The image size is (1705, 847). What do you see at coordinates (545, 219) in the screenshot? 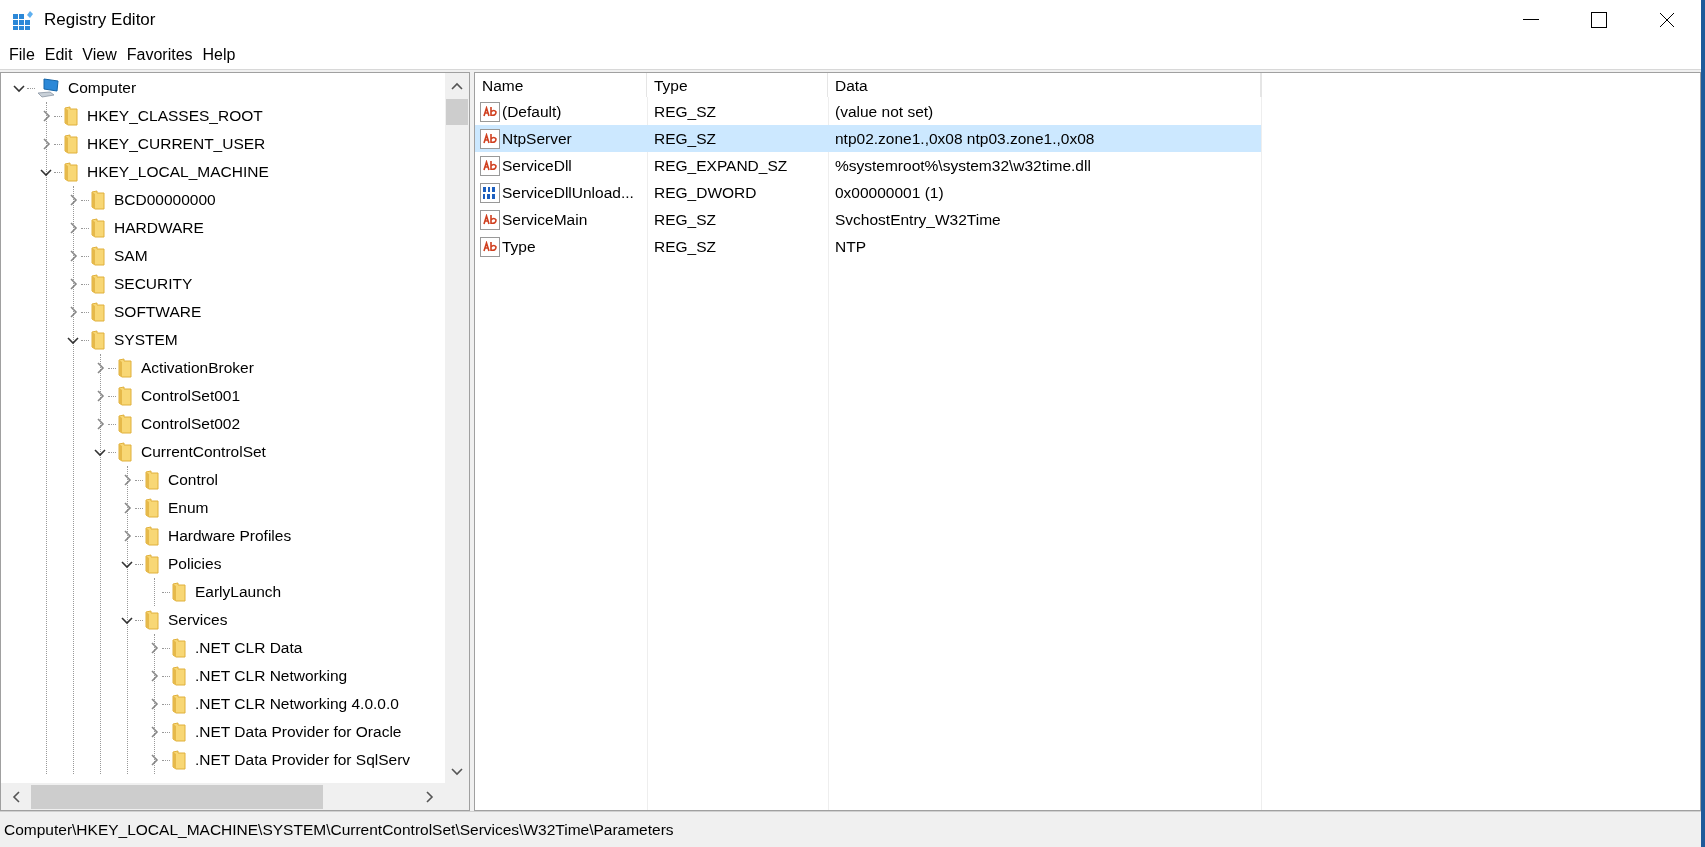
I see `value-name: ServiceMain` at bounding box center [545, 219].